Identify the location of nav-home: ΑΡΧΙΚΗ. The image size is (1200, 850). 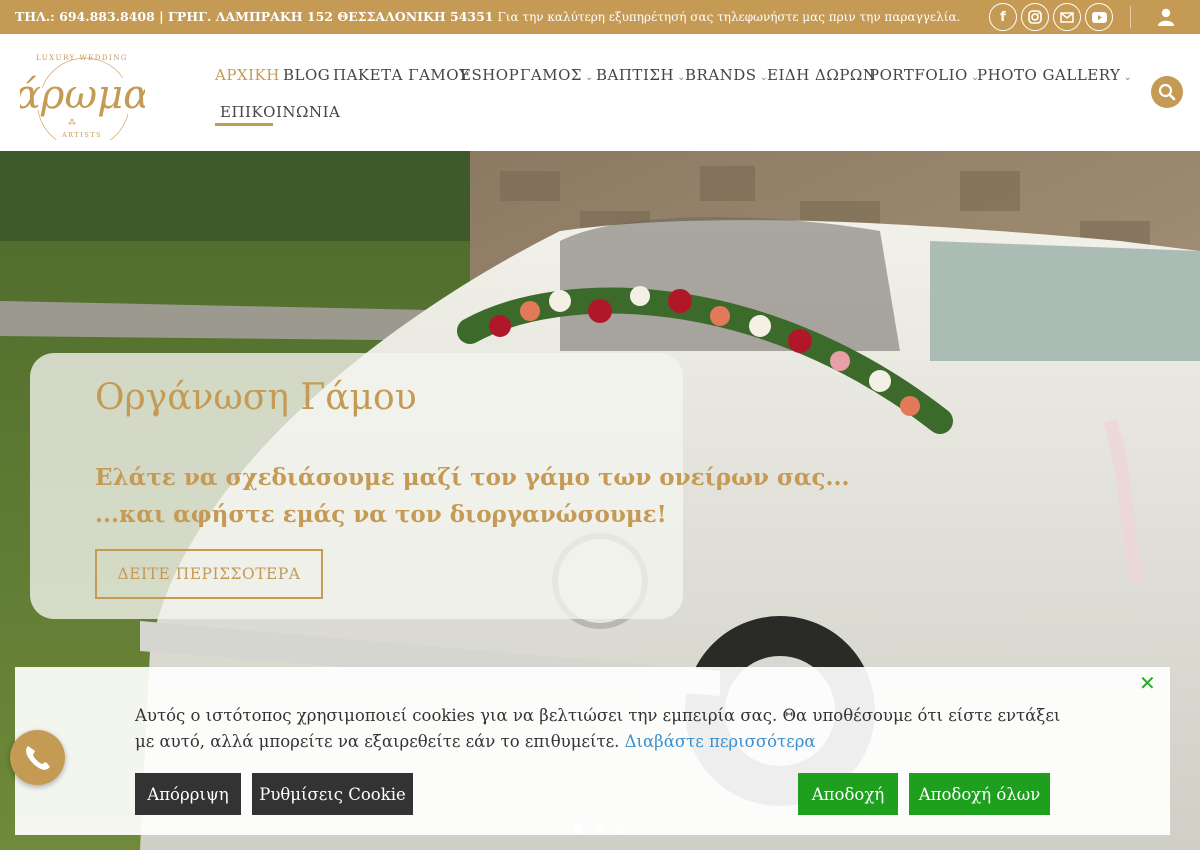
(247, 75).